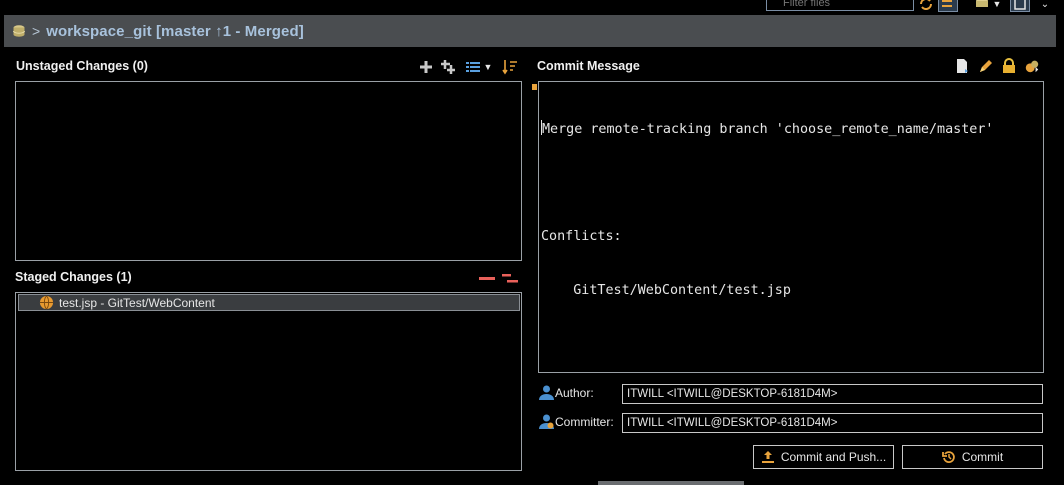 This screenshot has width=1064, height=485. Describe the element at coordinates (671, 483) in the screenshot. I see `horizontal-scrollbar` at that location.